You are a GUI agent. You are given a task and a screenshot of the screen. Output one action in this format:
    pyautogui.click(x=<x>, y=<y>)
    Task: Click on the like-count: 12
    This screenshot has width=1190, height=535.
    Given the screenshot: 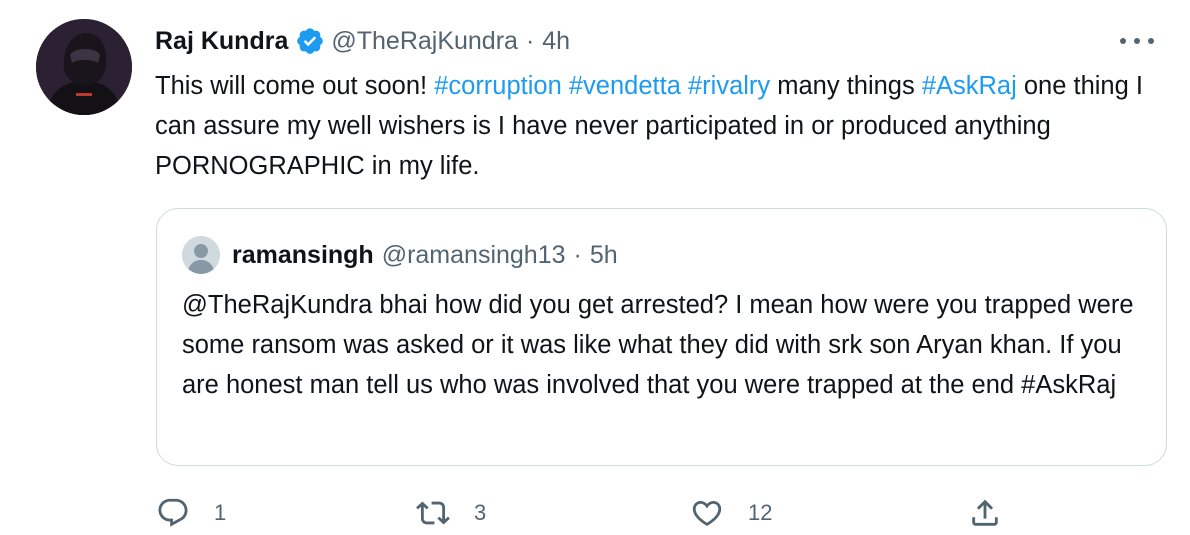 What is the action you would take?
    pyautogui.click(x=760, y=512)
    